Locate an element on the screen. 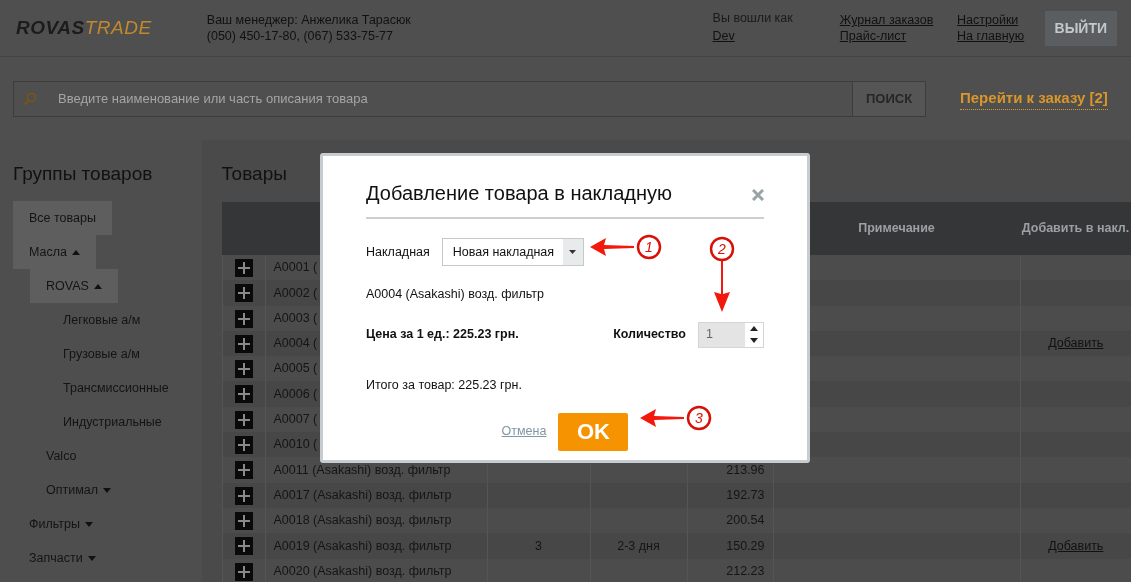 The width and height of the screenshot is (1131, 582). invoice-dropdown: Новая накладная is located at coordinates (512, 252).